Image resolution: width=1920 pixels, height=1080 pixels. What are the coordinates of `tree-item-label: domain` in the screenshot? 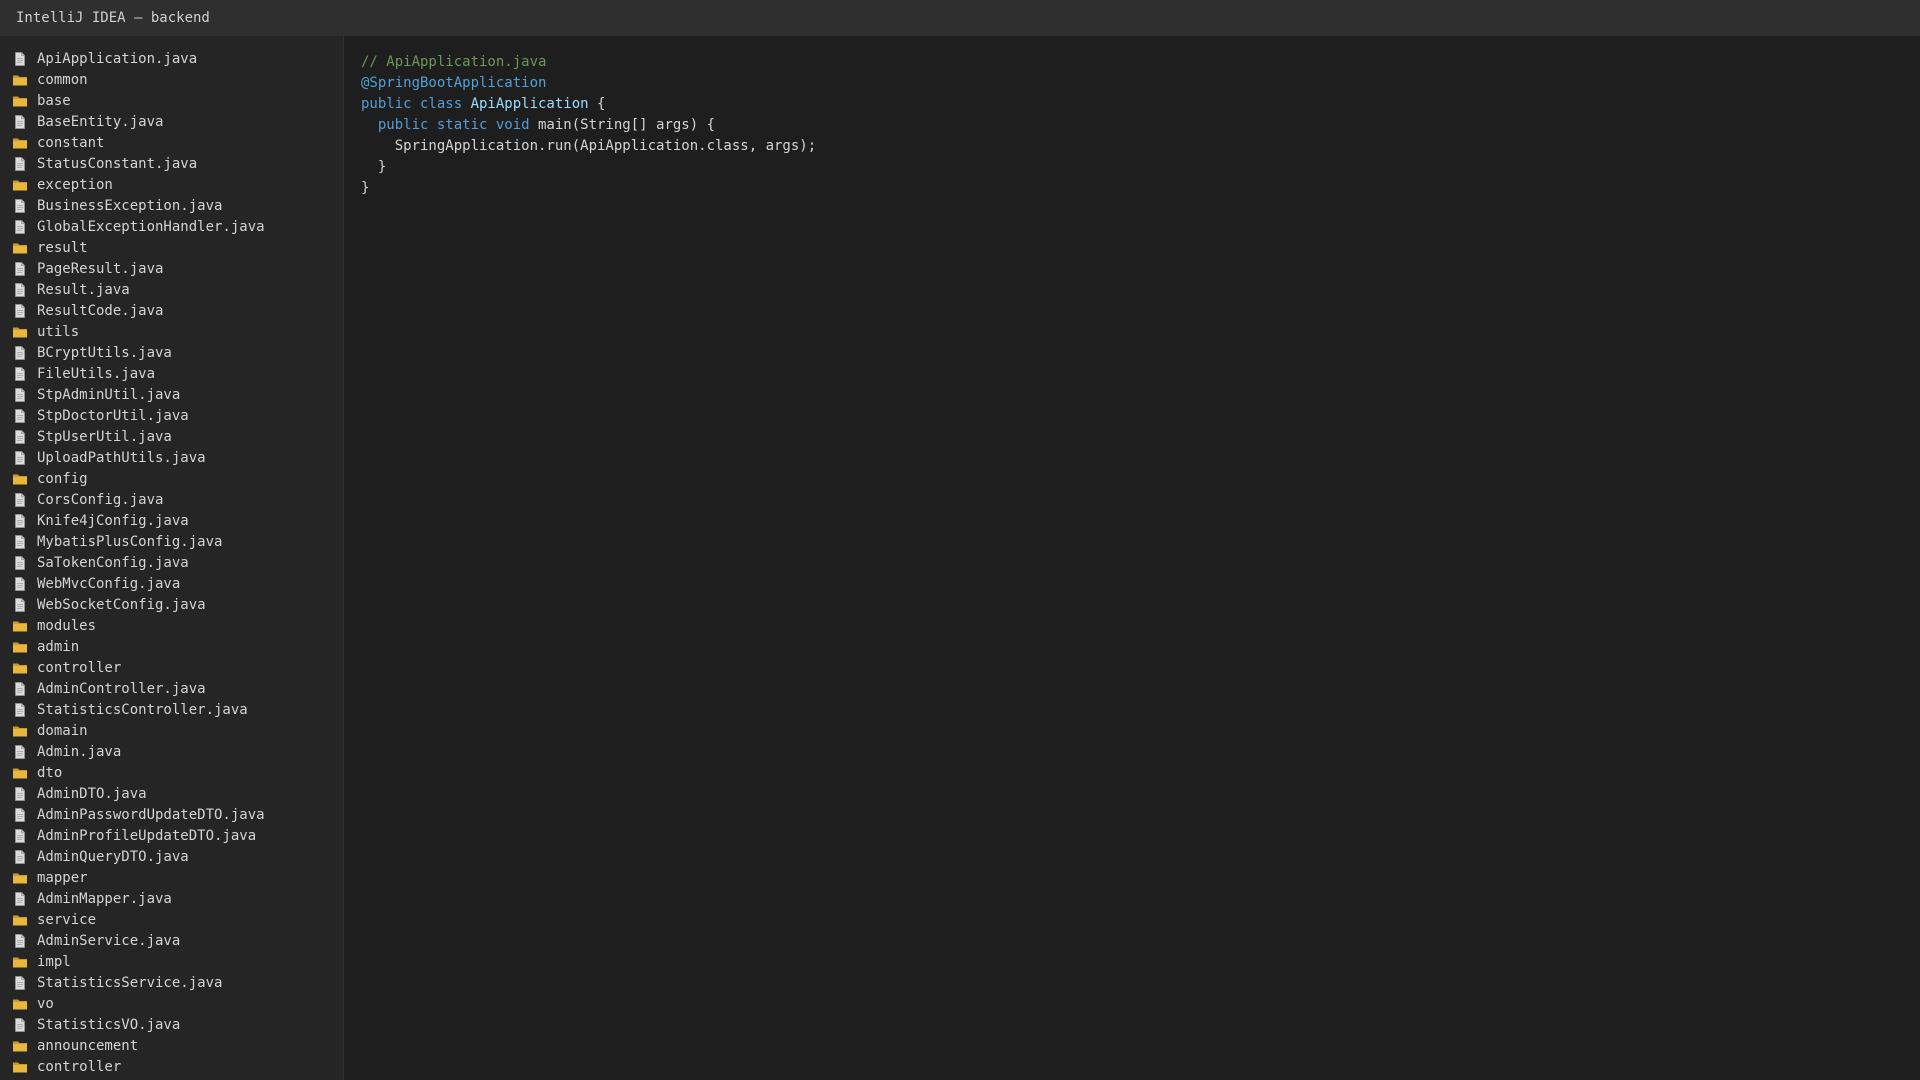 It's located at (62, 730).